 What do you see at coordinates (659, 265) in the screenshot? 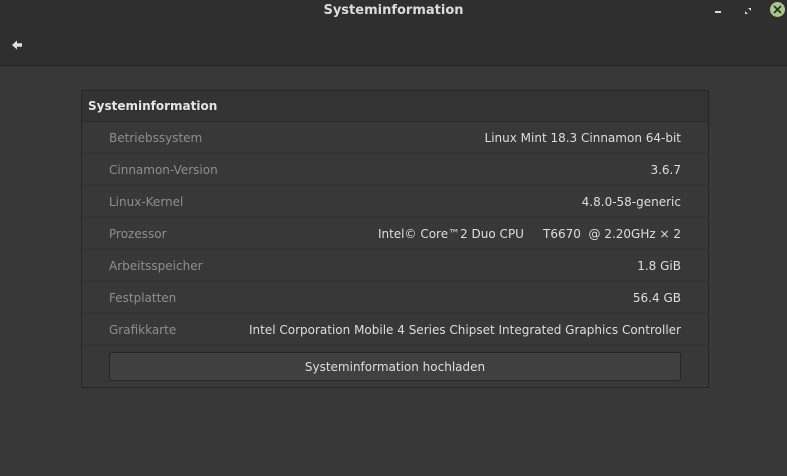
I see `info-value: 1.8 GiB` at bounding box center [659, 265].